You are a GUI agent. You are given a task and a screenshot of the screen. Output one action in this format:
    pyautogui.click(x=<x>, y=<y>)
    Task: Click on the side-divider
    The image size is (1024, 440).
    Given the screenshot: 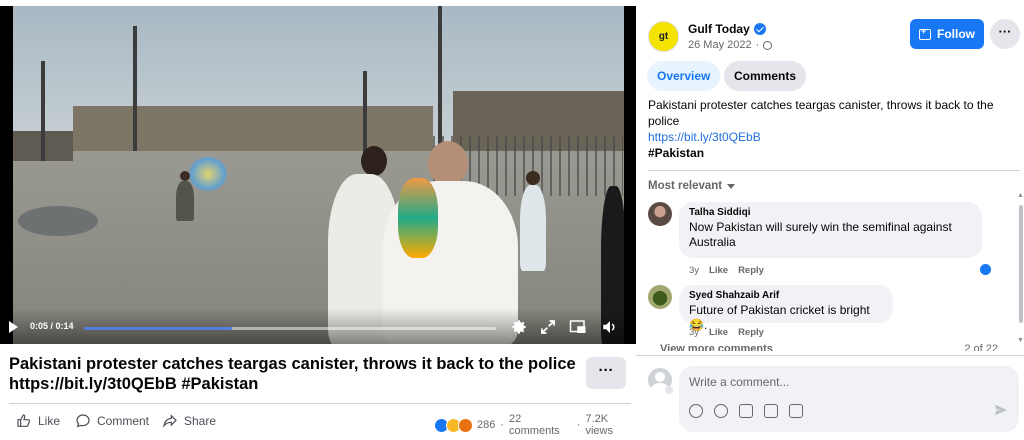 What is the action you would take?
    pyautogui.click(x=834, y=170)
    